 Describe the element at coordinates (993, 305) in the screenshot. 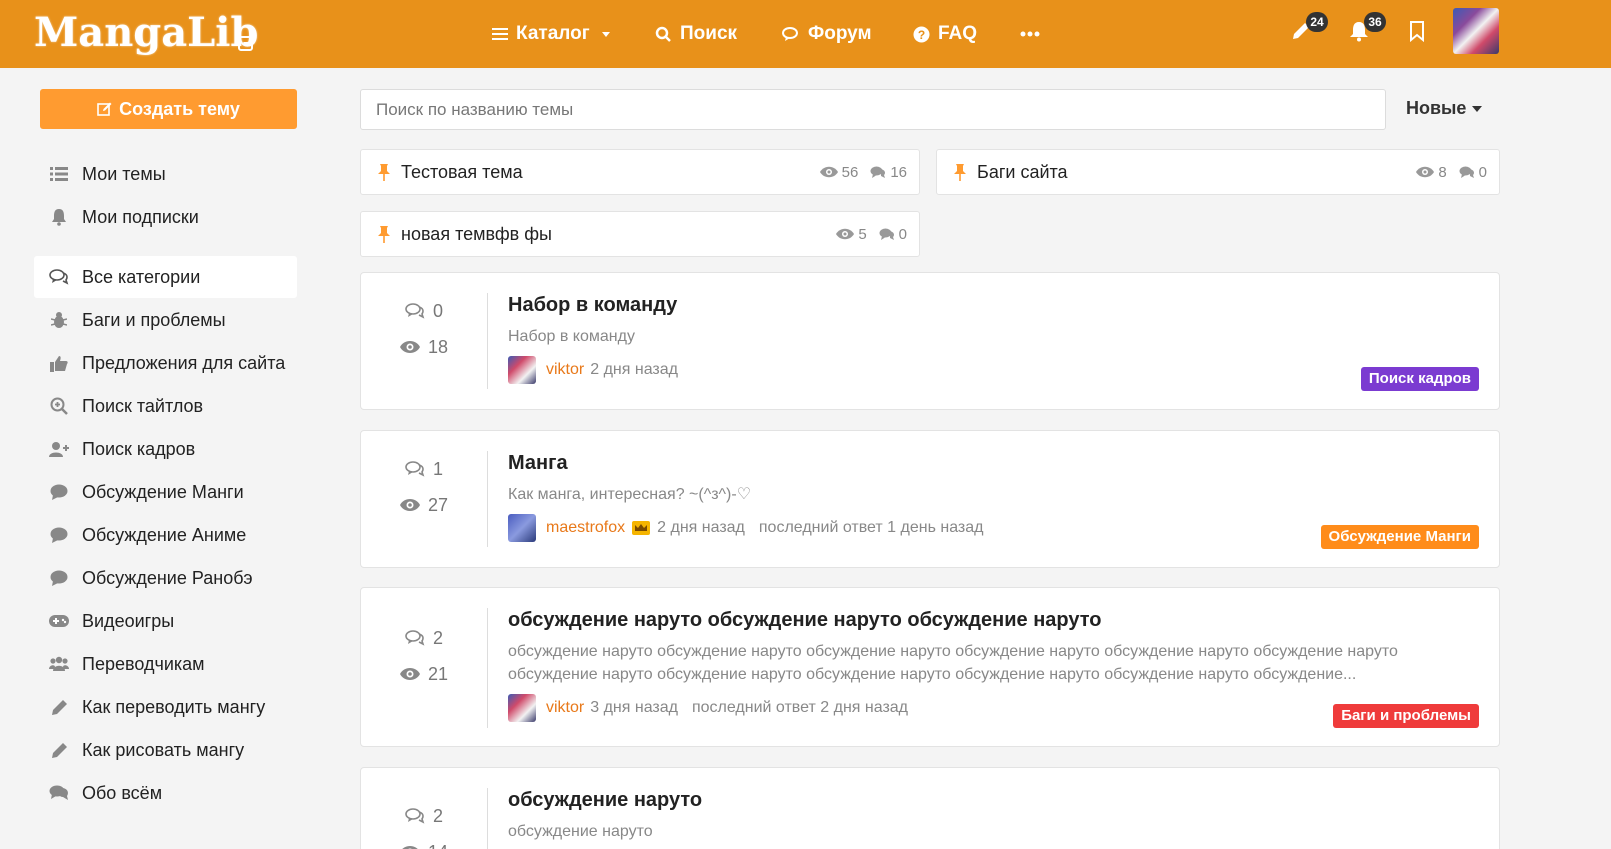

I see `topic-title: Набор в команду` at that location.